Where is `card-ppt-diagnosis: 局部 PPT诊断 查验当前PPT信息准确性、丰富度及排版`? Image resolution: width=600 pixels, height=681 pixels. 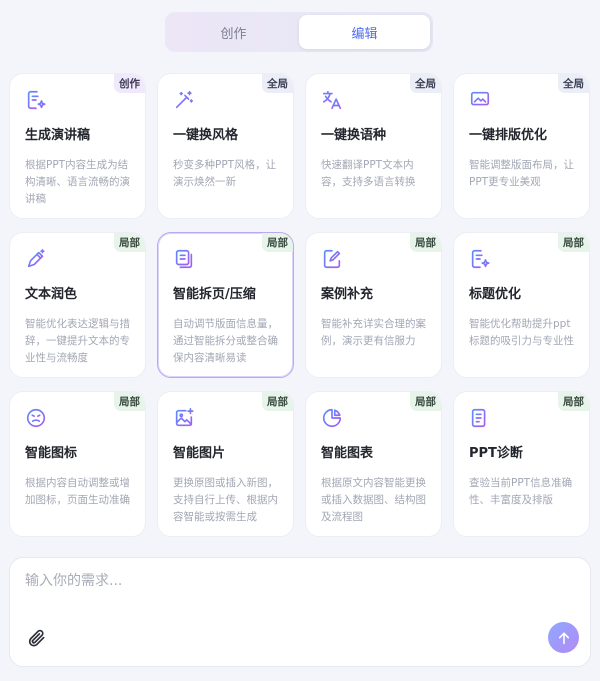
card-ppt-diagnosis: 局部 PPT诊断 查验当前PPT信息准确性、丰富度及排版 is located at coordinates (521, 464).